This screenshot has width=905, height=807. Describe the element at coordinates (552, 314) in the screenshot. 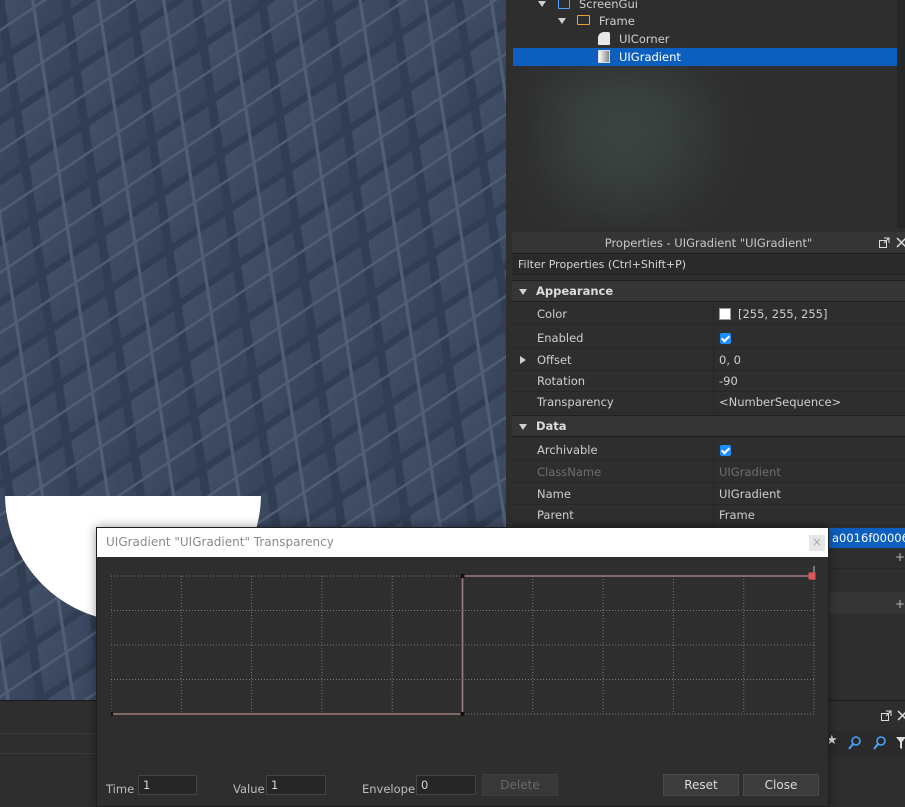

I see `property-name: Color` at that location.